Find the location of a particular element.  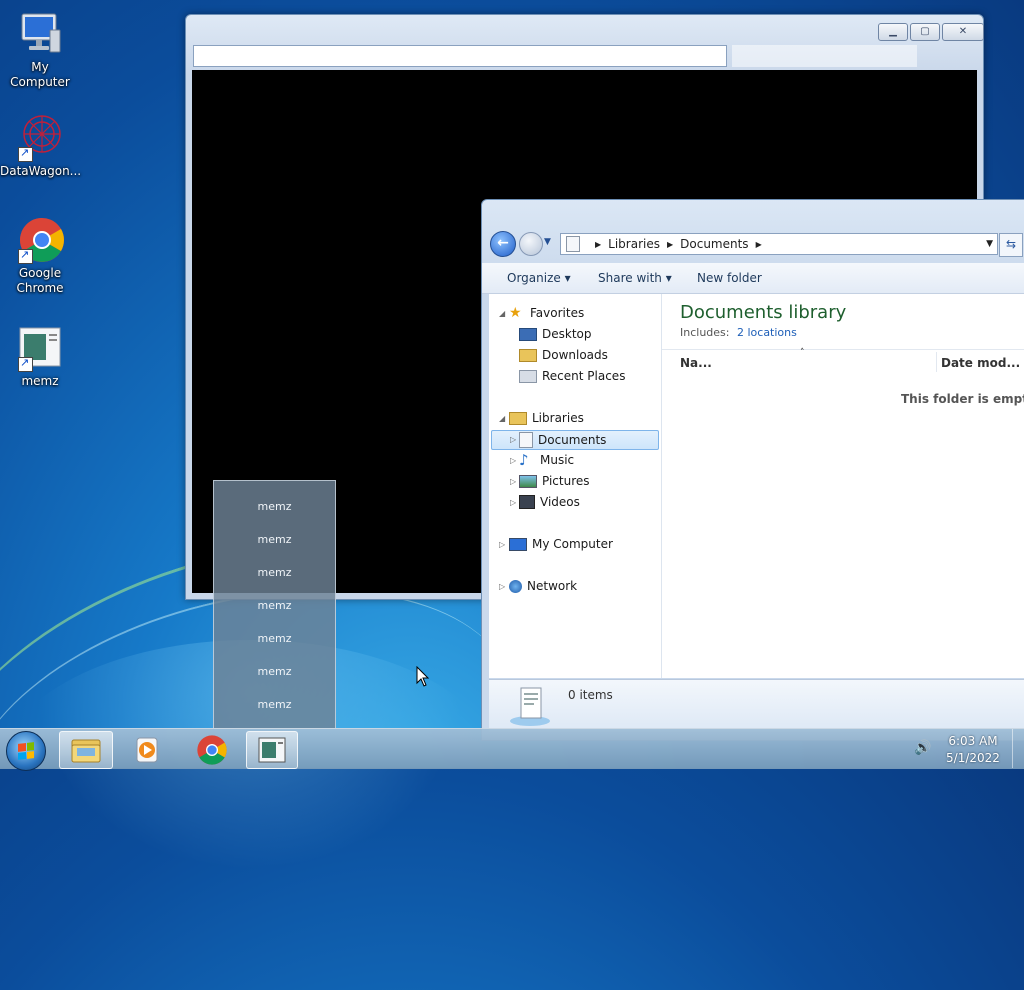

star-icon: ★ is located at coordinates (515, 313).